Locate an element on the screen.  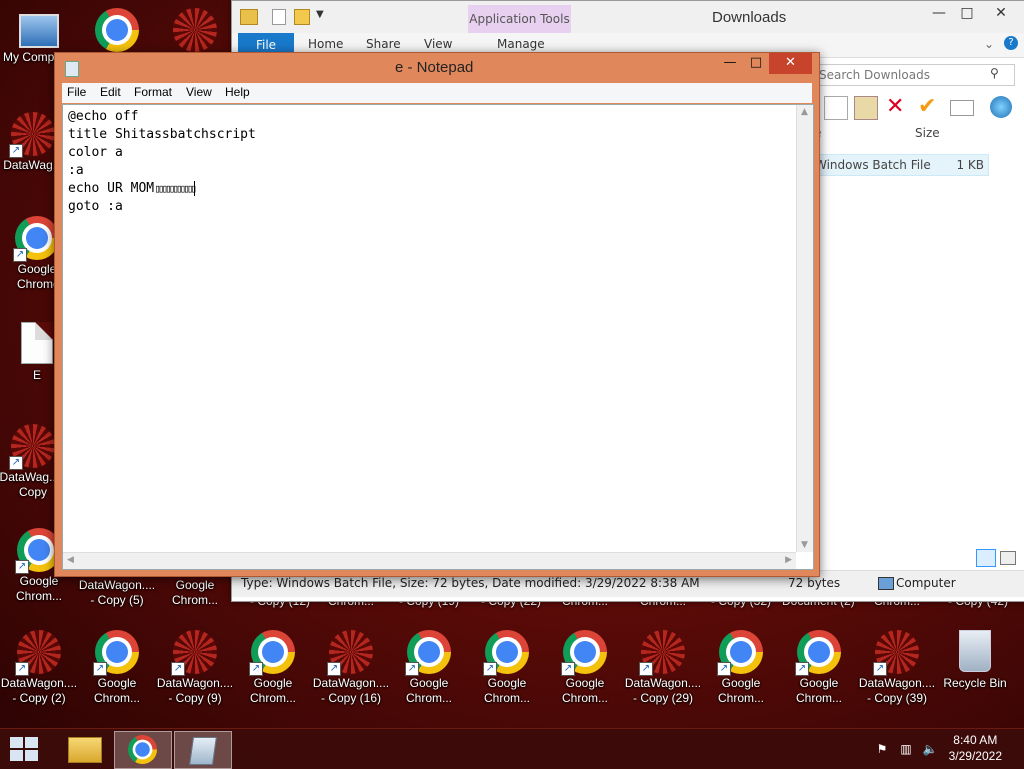
code-line-text: echo UR MOM is located at coordinates (111, 188).